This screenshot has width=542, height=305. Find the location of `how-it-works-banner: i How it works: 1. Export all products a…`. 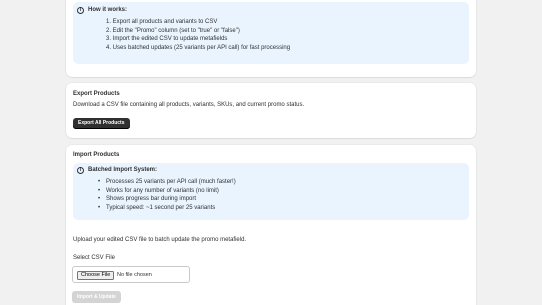

how-it-works-banner: i How it works: 1. Export all products a… is located at coordinates (271, 33).